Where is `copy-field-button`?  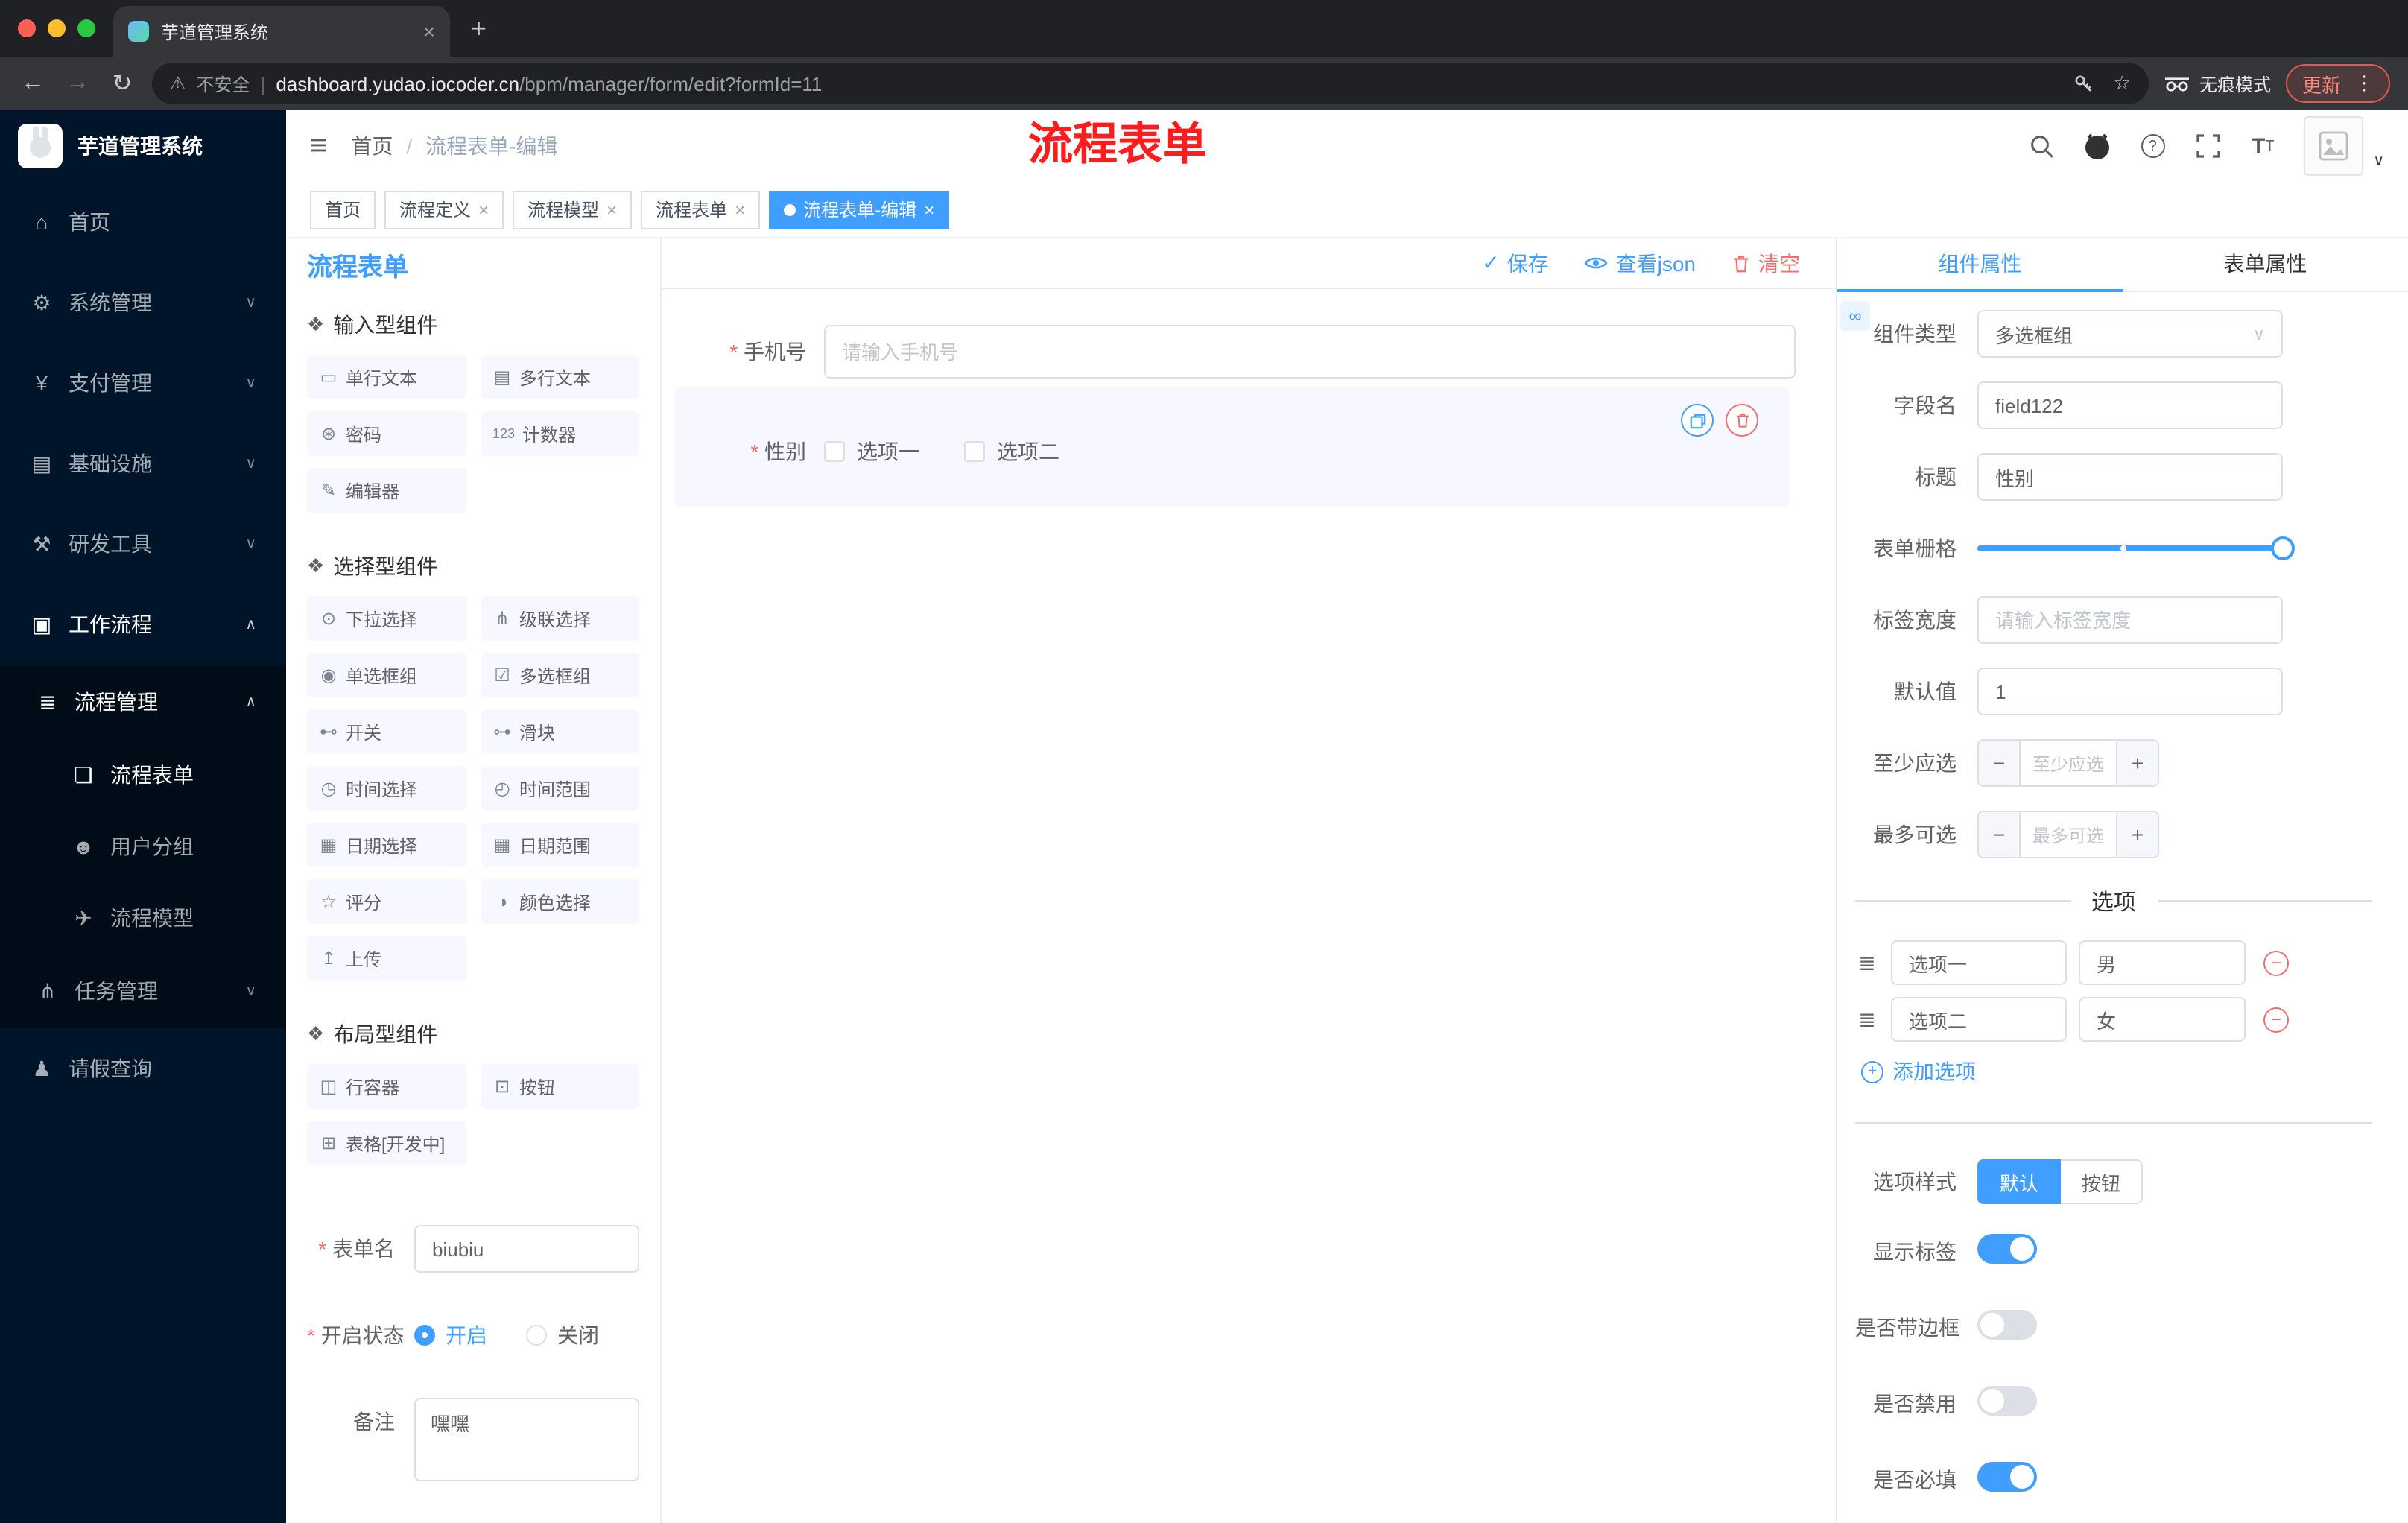
copy-field-button is located at coordinates (1697, 421).